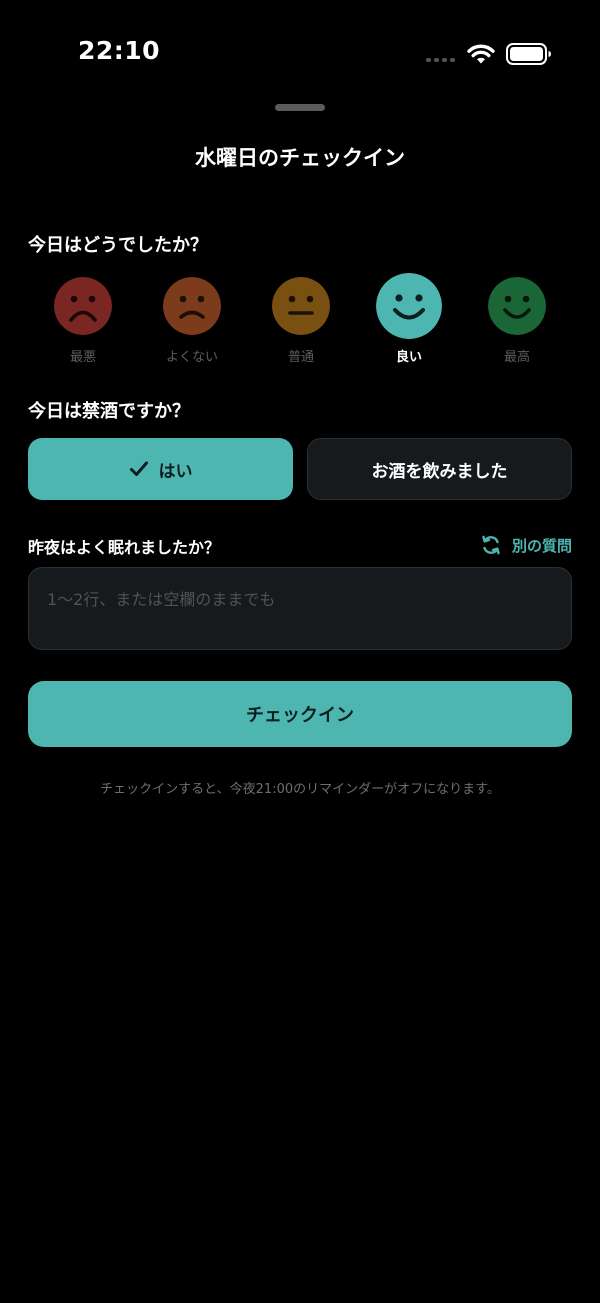 Image resolution: width=600 pixels, height=1303 pixels. Describe the element at coordinates (528, 54) in the screenshot. I see `battery-icon` at that location.